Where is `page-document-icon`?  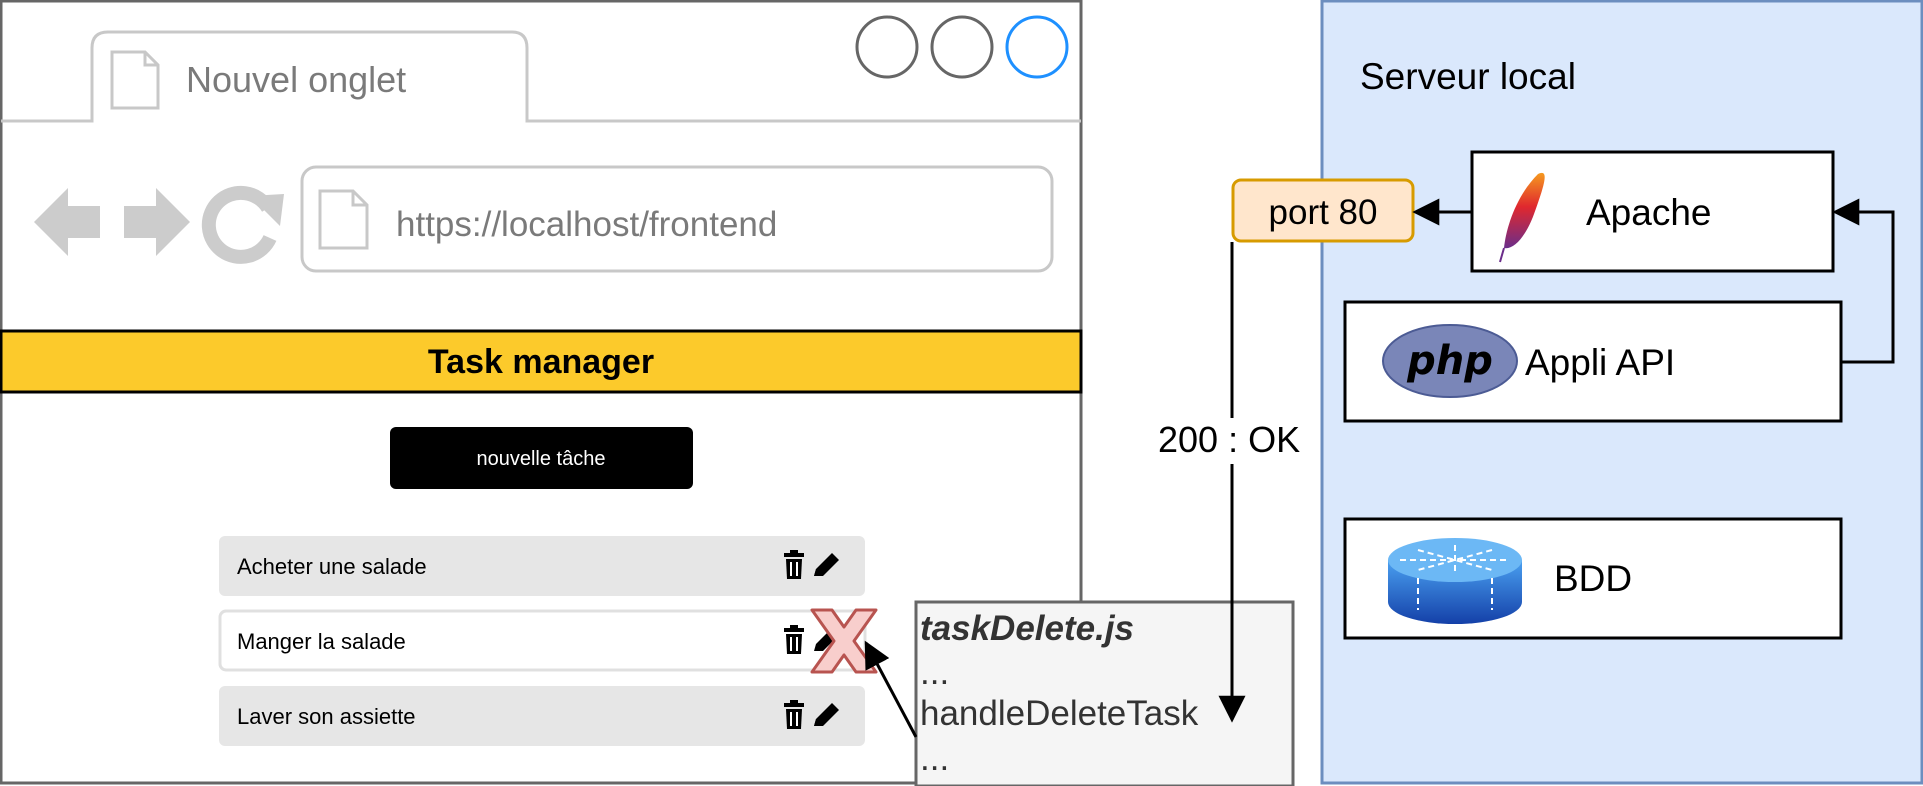
page-document-icon is located at coordinates (343, 219).